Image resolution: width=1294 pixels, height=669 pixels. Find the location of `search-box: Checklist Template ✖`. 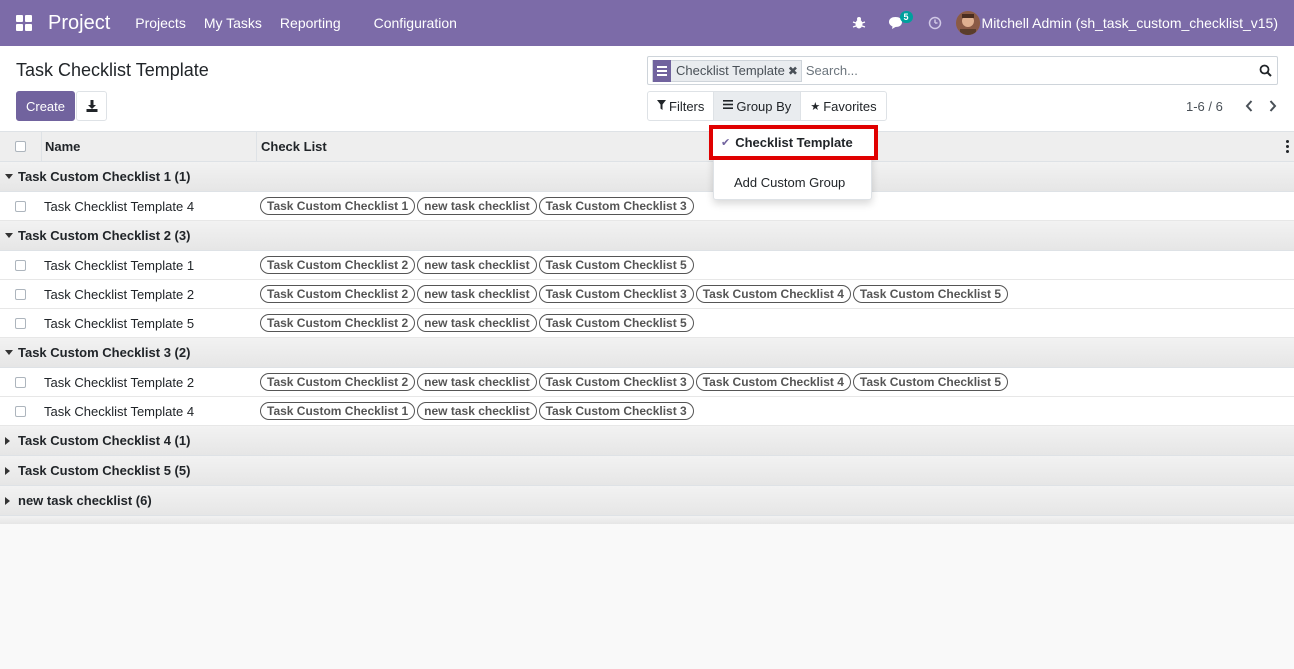

search-box: Checklist Template ✖ is located at coordinates (962, 70).